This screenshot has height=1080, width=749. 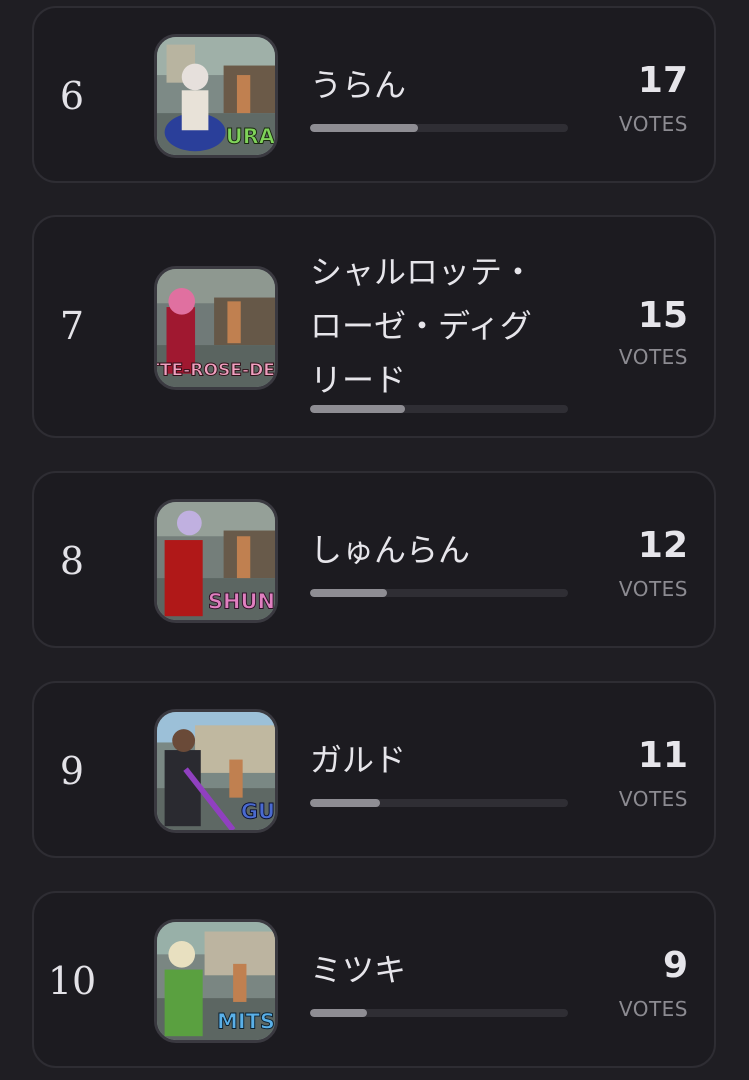 I want to click on rank-number: 6, so click(x=72, y=96).